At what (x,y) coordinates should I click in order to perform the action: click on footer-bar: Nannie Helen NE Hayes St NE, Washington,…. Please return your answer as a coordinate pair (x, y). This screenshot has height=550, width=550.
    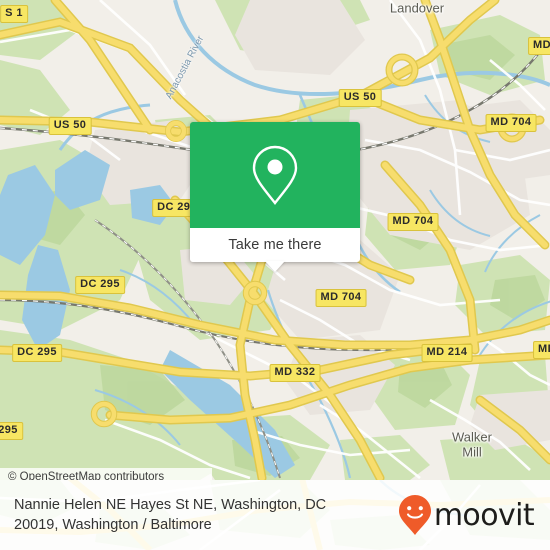
    Looking at the image, I should click on (275, 515).